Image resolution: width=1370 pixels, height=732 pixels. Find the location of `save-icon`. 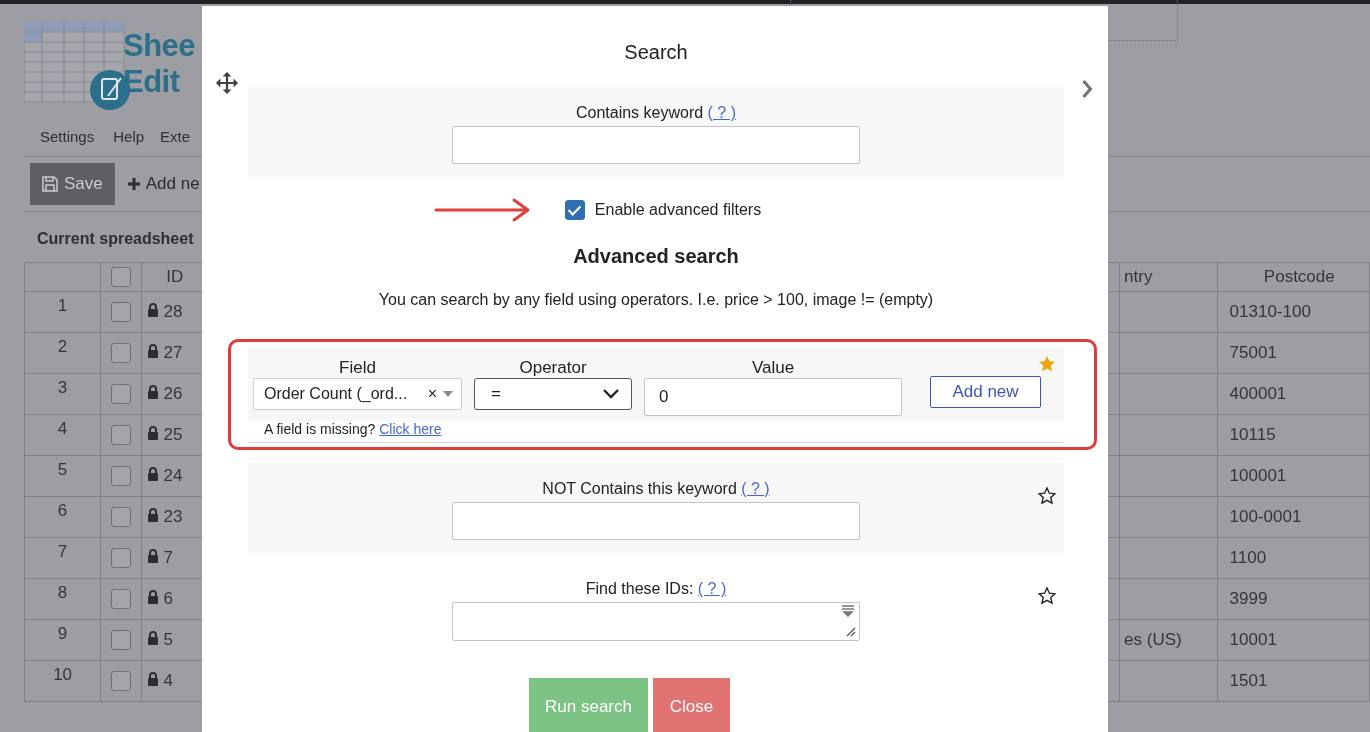

save-icon is located at coordinates (50, 184).